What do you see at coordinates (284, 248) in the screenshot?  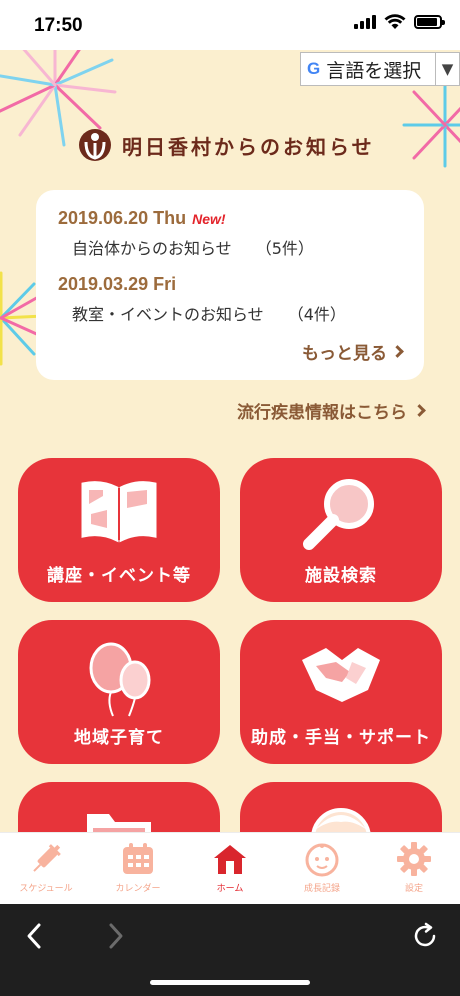 I see `news-count: （5件）` at bounding box center [284, 248].